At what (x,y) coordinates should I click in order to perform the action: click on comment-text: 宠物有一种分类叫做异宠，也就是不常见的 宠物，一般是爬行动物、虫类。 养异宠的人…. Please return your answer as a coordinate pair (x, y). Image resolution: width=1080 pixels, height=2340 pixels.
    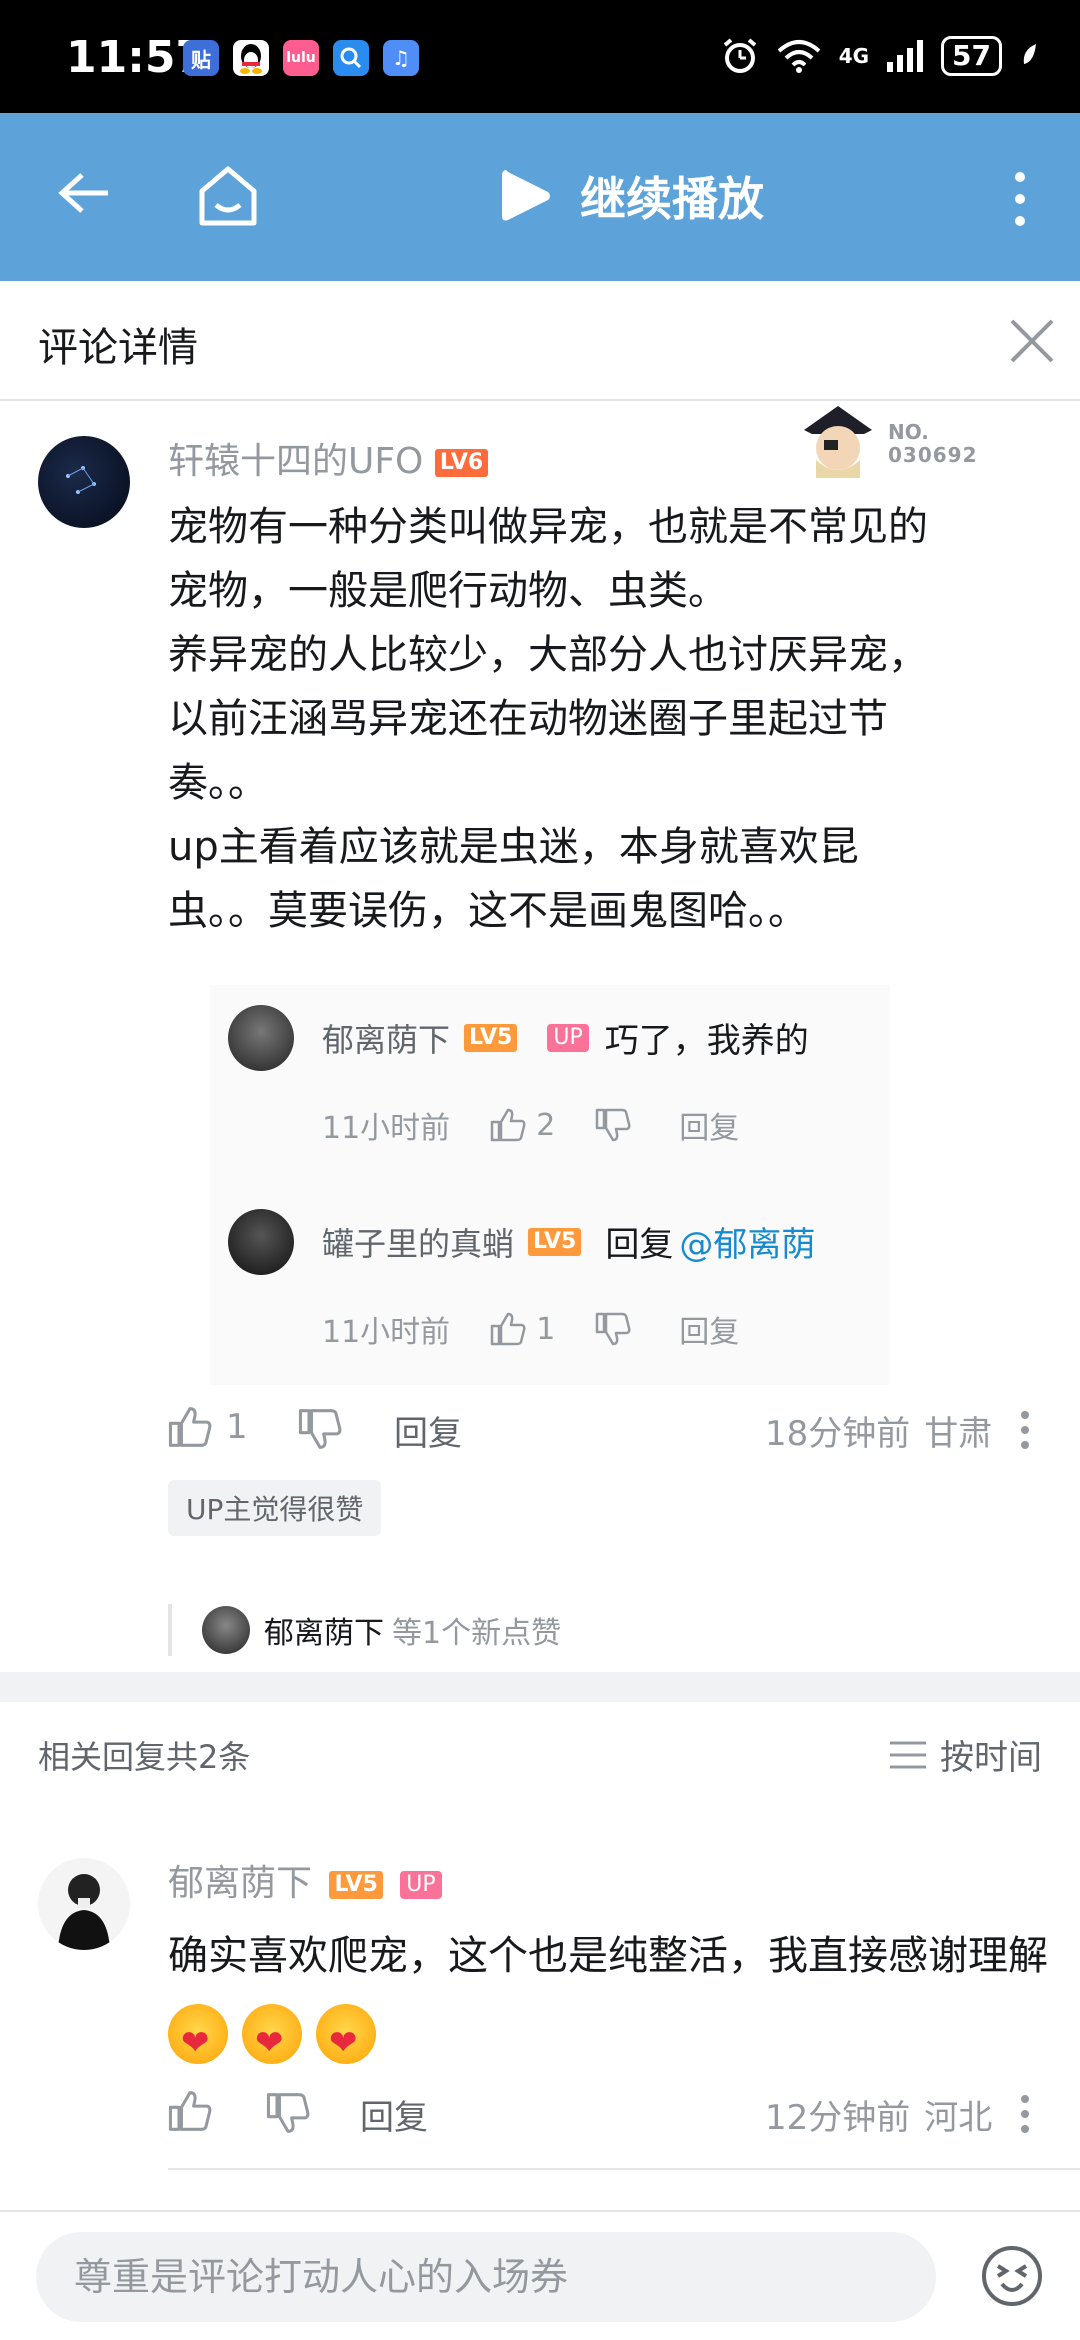
    Looking at the image, I should click on (548, 719).